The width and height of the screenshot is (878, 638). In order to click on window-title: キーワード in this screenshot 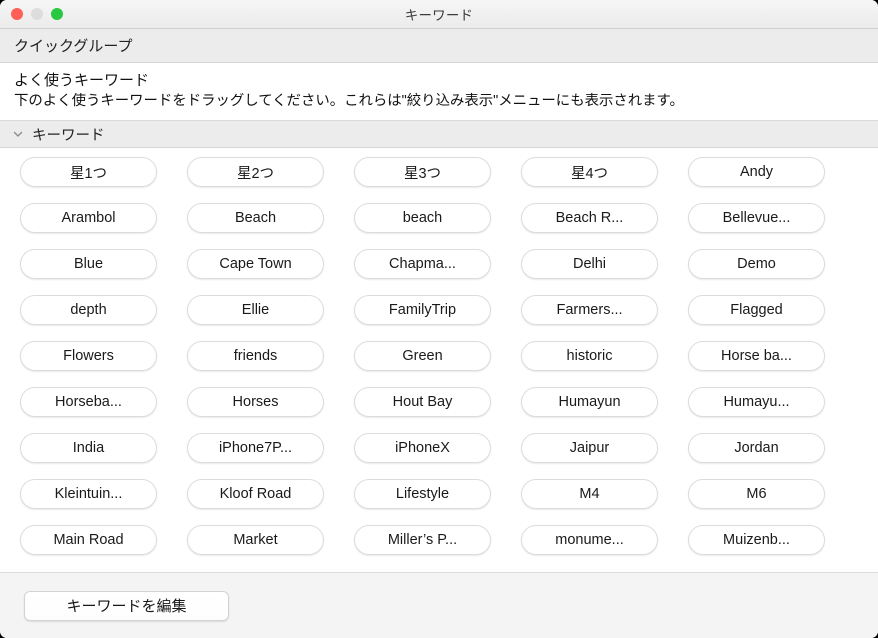, I will do `click(439, 15)`.